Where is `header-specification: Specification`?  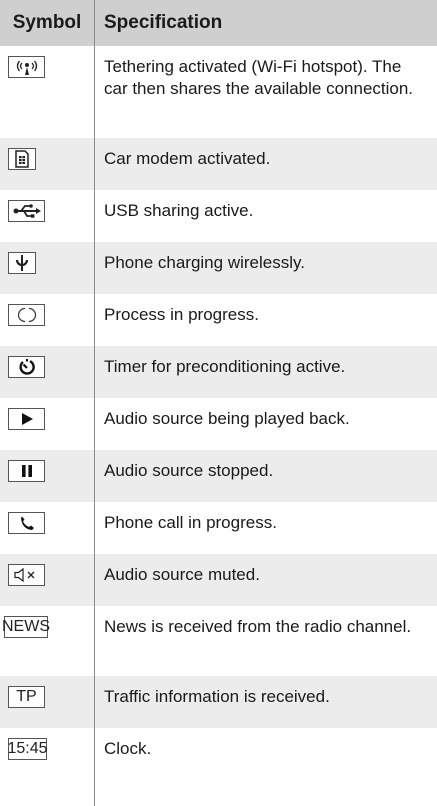 header-specification: Specification is located at coordinates (163, 22).